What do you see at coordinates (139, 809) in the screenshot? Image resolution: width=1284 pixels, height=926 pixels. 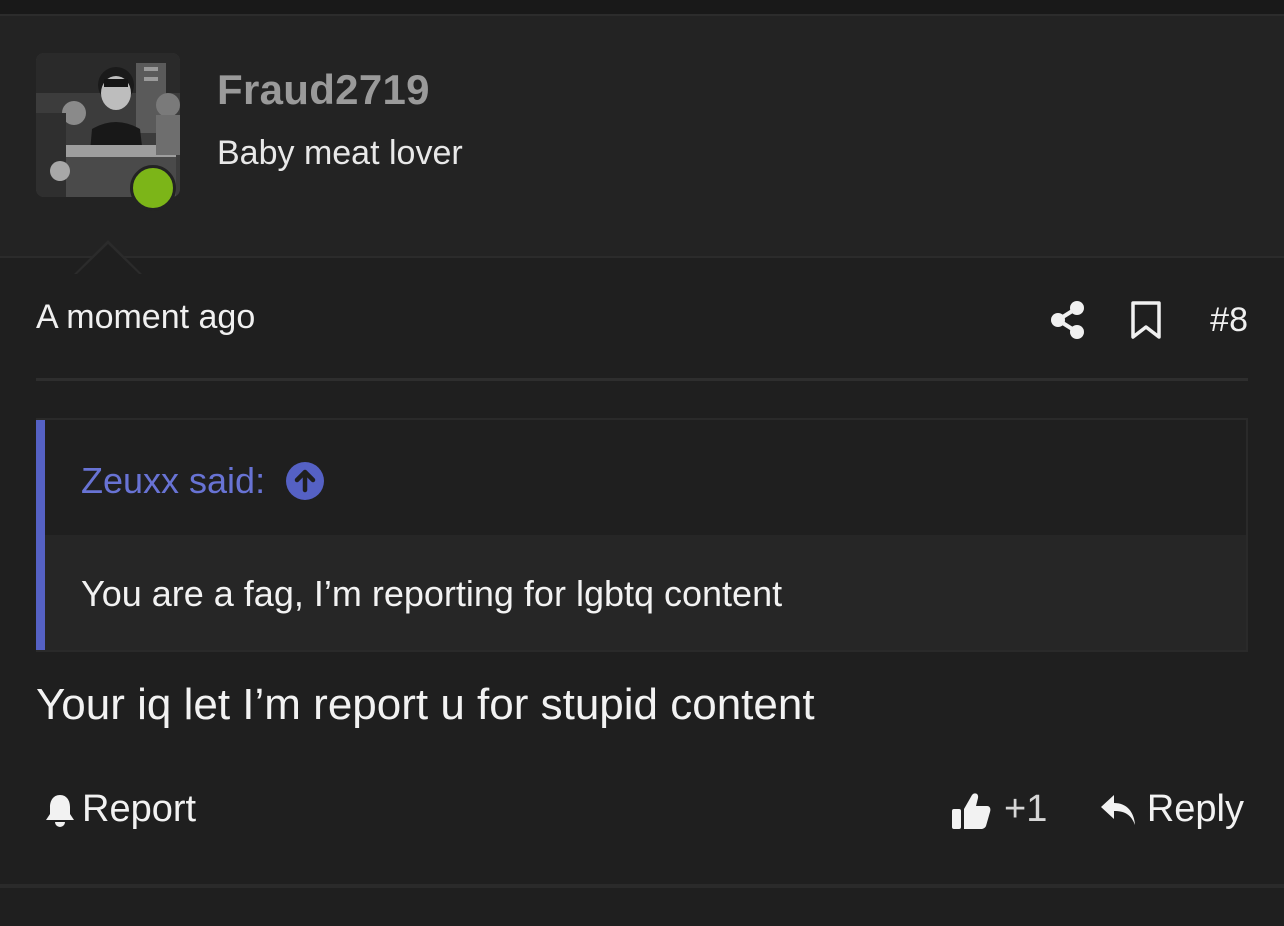 I see `report-label: Report` at bounding box center [139, 809].